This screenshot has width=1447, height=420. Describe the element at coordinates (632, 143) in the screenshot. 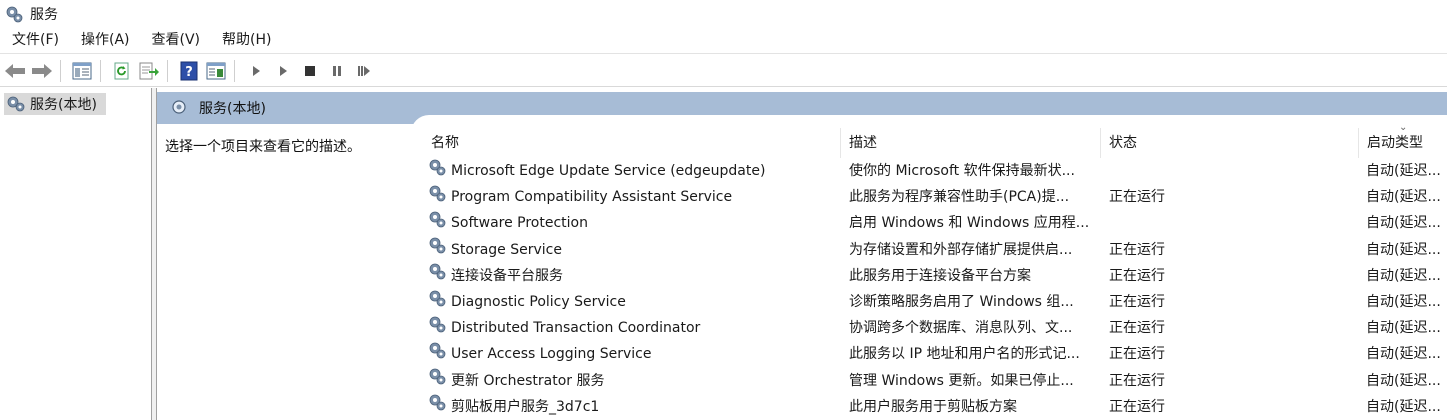

I see `column-header-name: 名称` at that location.